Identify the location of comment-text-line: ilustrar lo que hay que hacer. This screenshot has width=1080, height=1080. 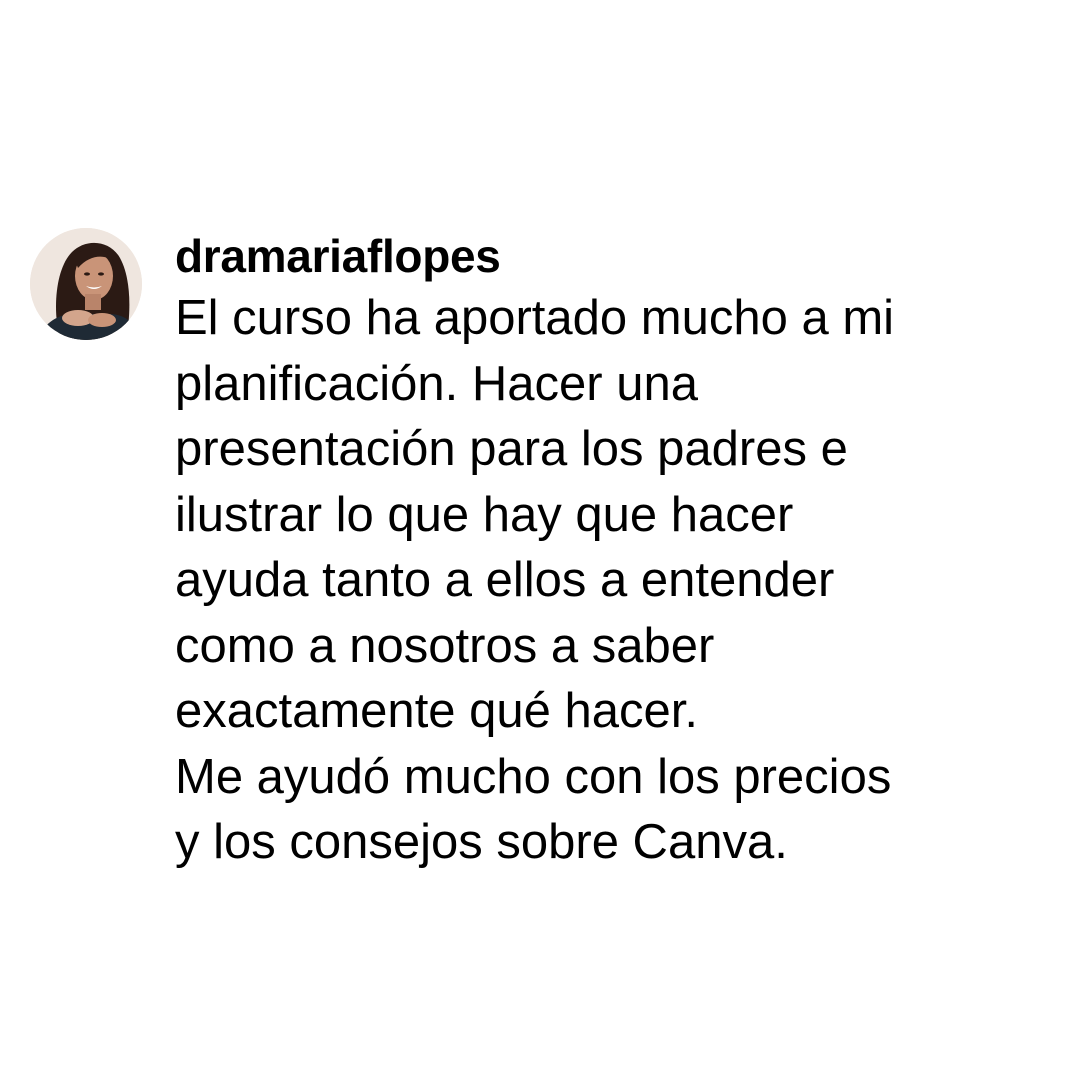
(484, 514).